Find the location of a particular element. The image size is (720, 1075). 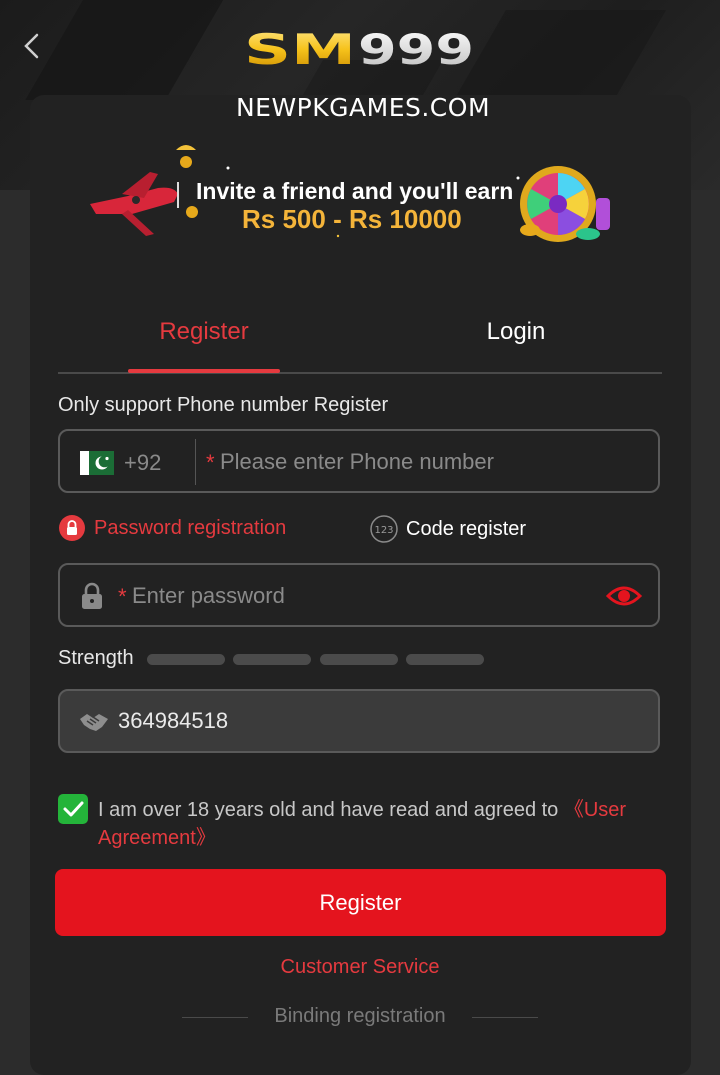

strength-label: Strength is located at coordinates (96, 658).